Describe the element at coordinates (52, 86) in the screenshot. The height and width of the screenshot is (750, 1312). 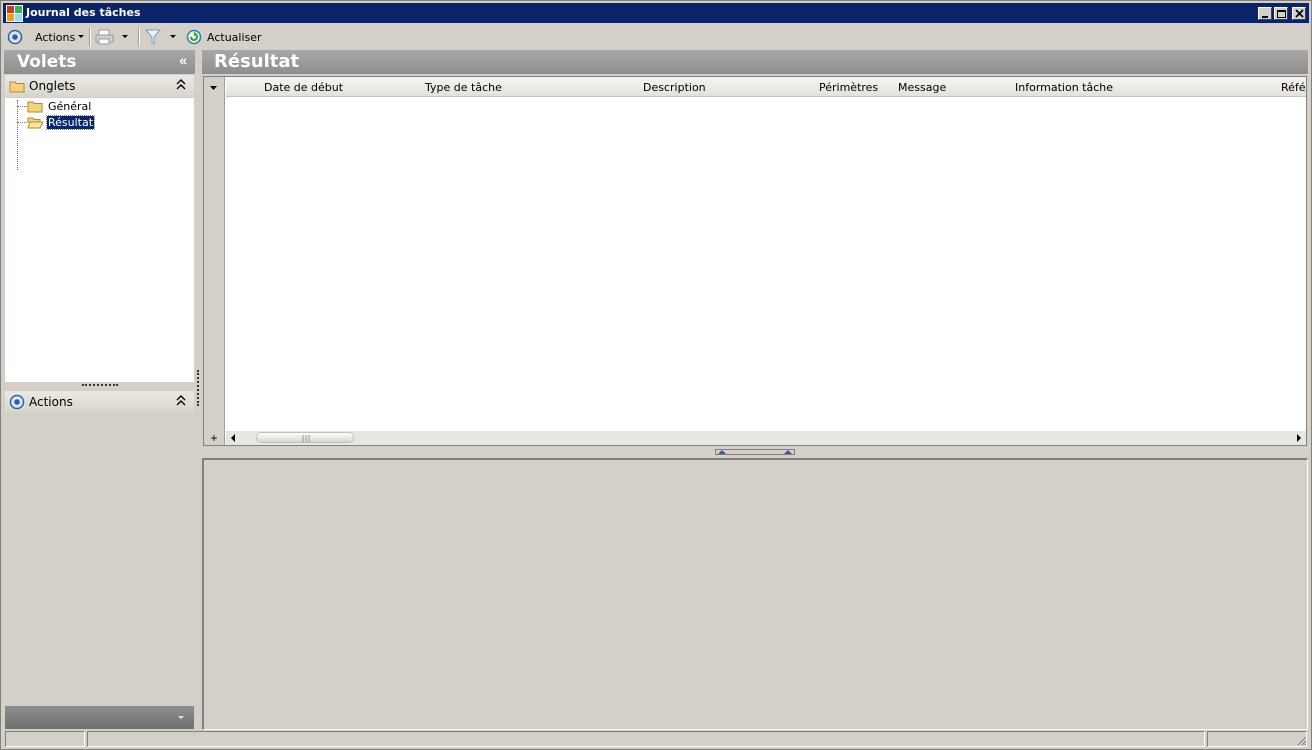
I see `tabs-section-label: Onglets` at that location.